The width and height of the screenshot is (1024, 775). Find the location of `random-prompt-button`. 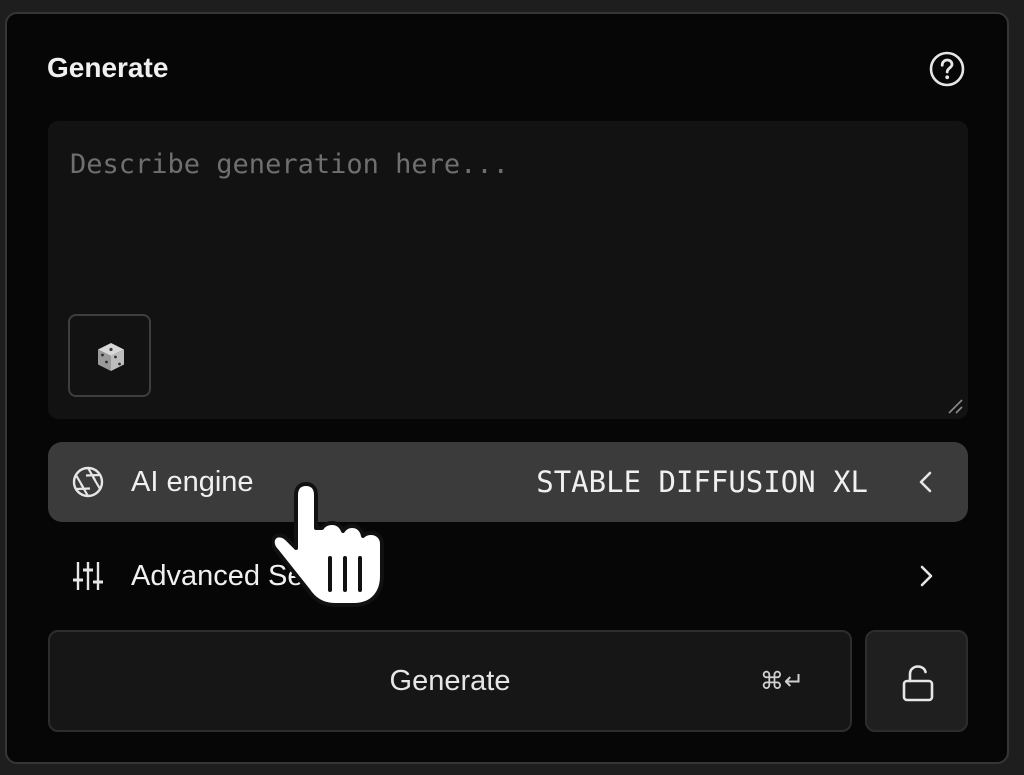

random-prompt-button is located at coordinates (109, 355).